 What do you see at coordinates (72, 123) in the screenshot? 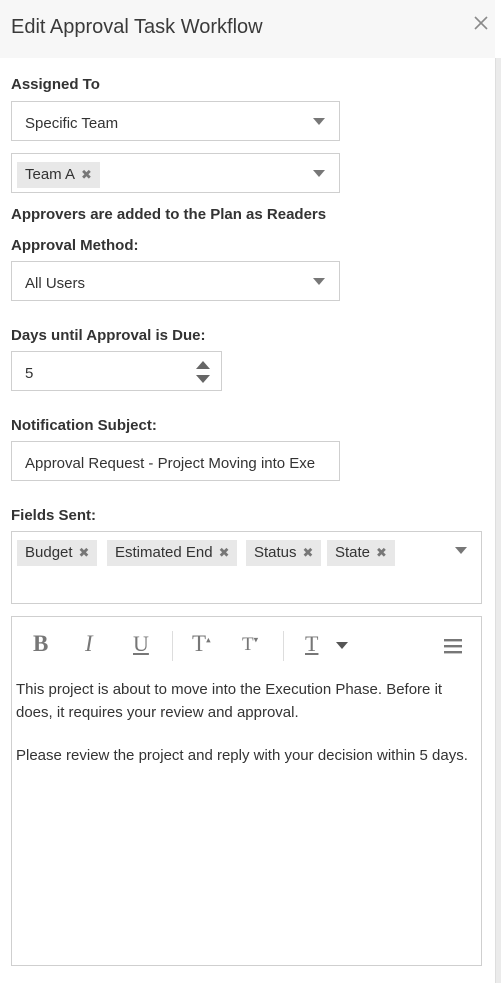
I see `assigned-type-value: Specific Team` at bounding box center [72, 123].